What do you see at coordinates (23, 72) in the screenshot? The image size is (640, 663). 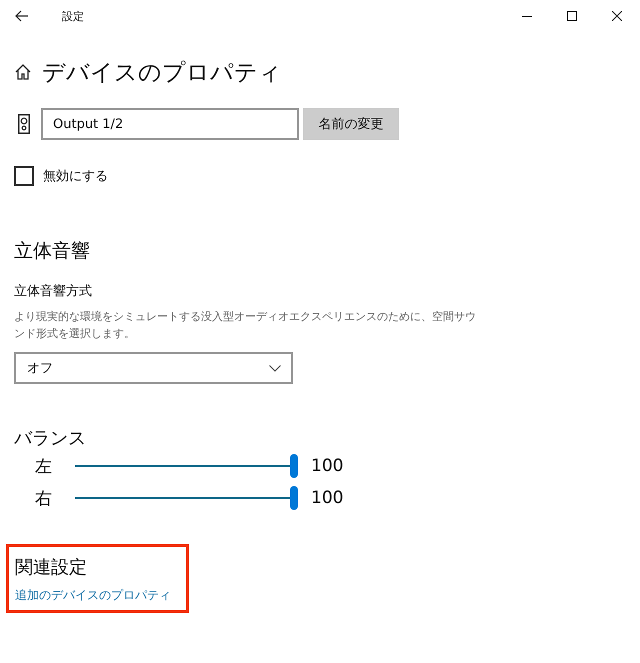 I see `home-icon` at bounding box center [23, 72].